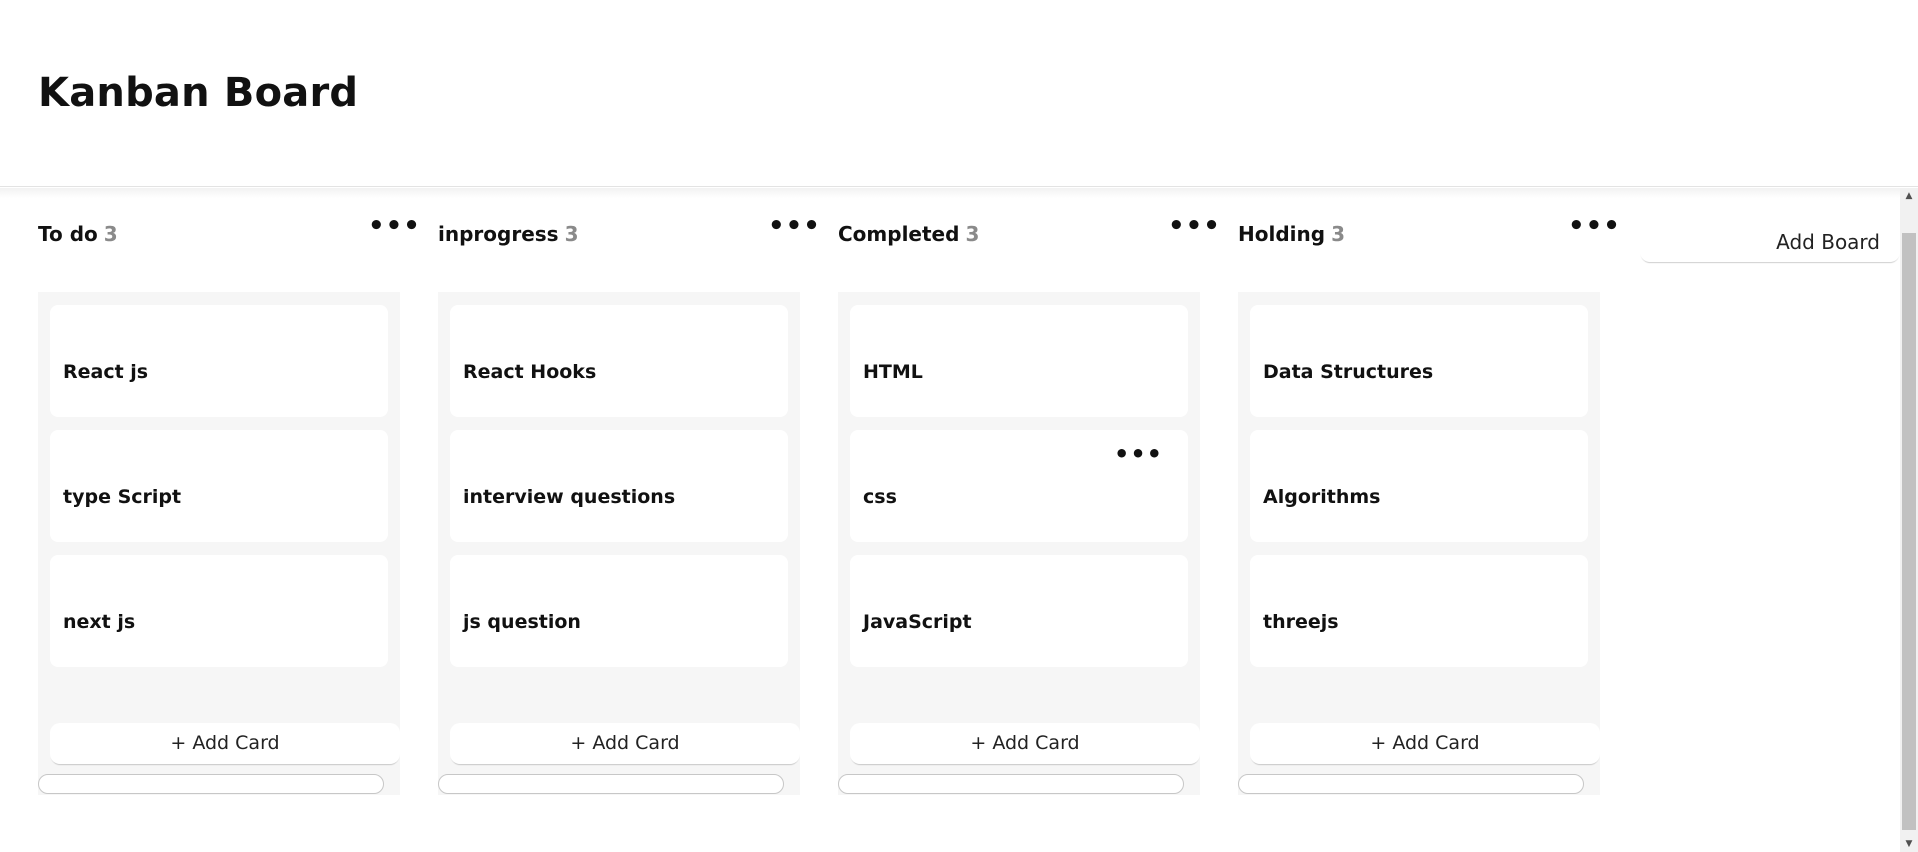 The image size is (1918, 852). Describe the element at coordinates (1770, 242) in the screenshot. I see `add-board-button: Add Board` at that location.